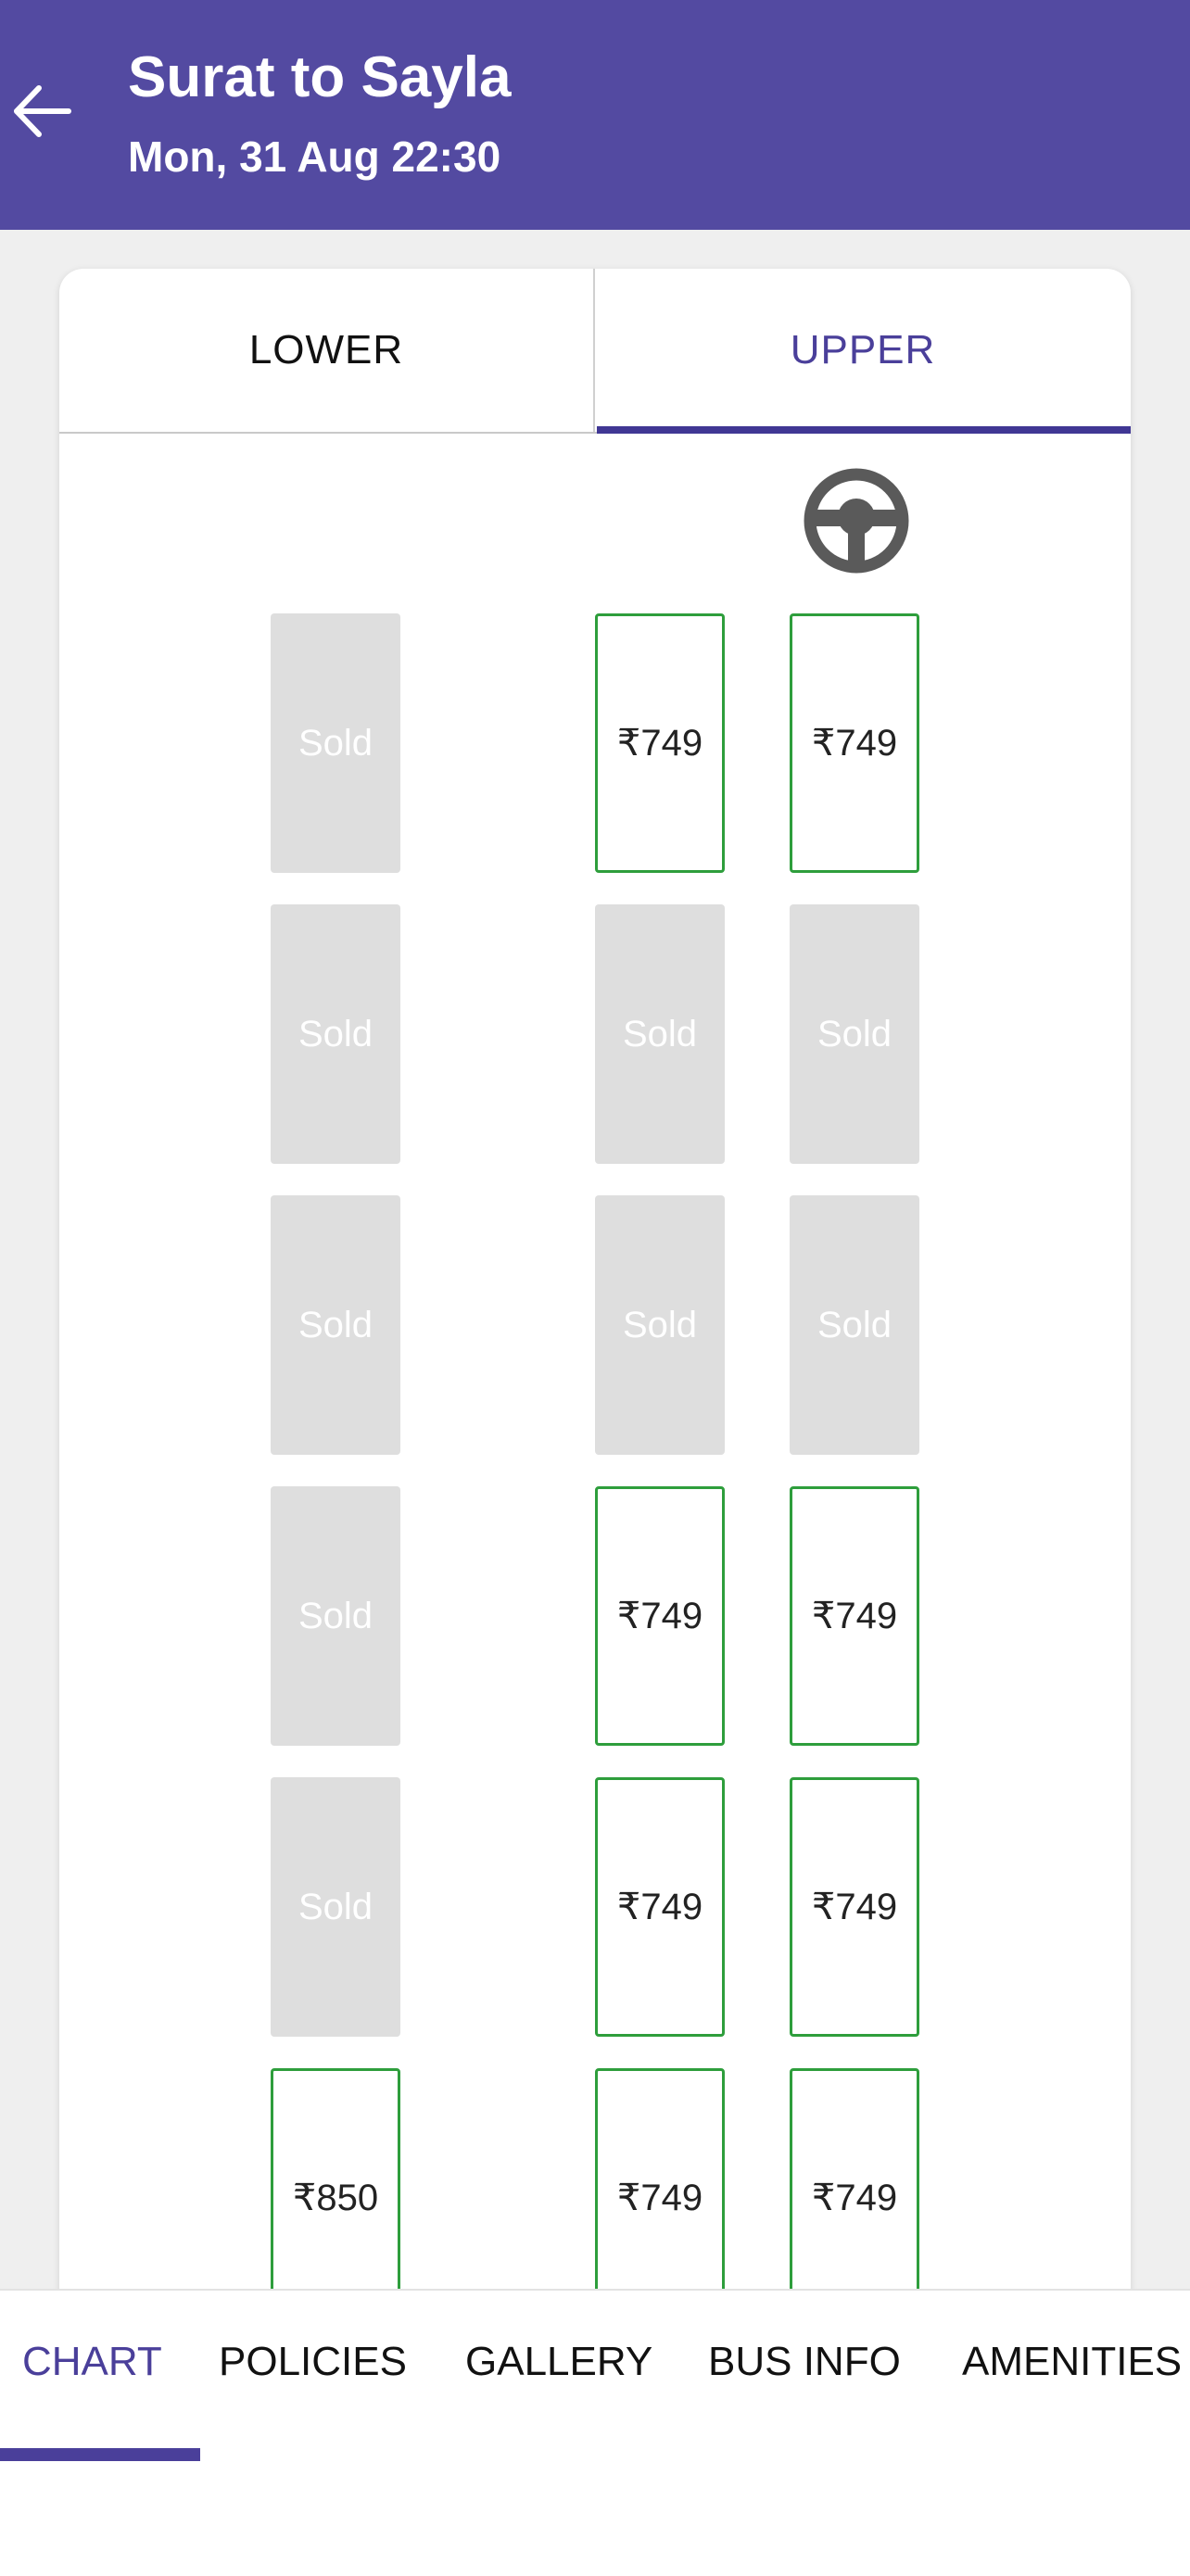 The width and height of the screenshot is (1190, 2576). I want to click on back-button, so click(41, 112).